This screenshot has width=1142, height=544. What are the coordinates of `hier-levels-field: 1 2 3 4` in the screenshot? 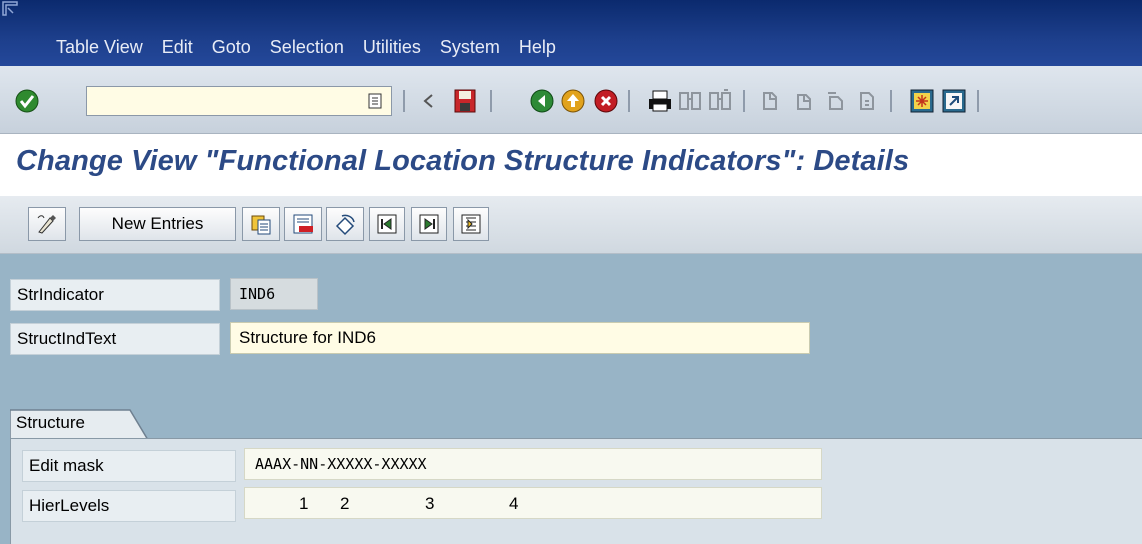 It's located at (533, 503).